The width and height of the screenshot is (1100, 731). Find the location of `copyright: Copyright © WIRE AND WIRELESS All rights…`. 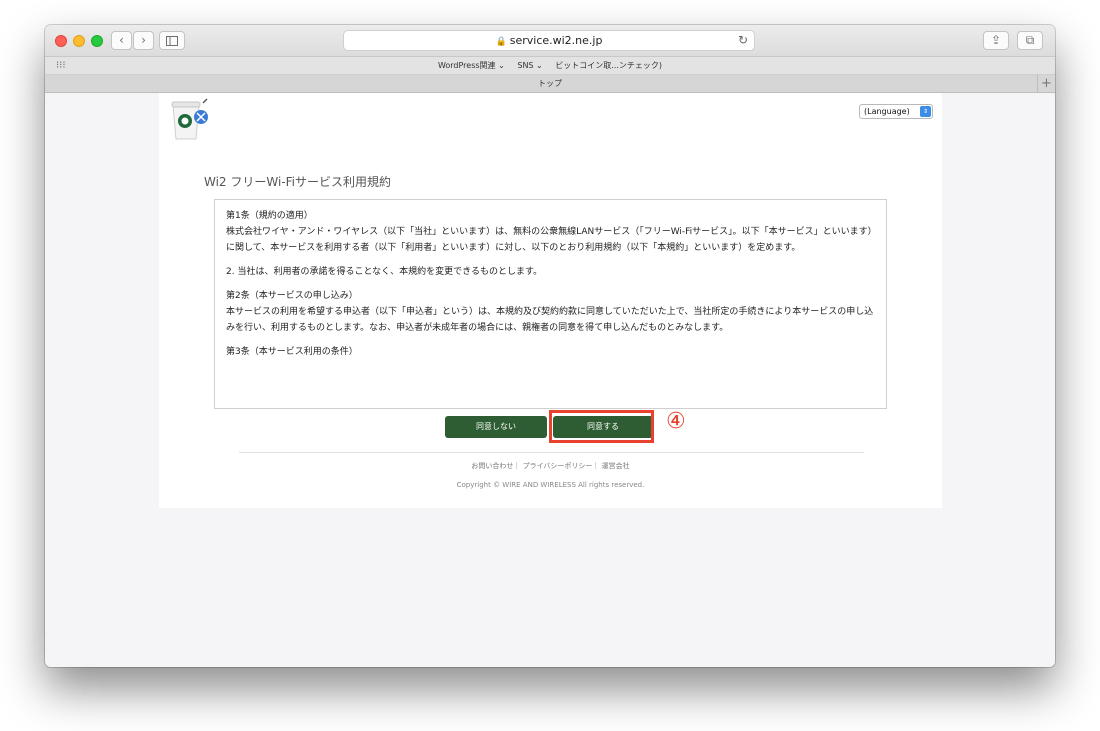

copyright: Copyright © WIRE AND WIRELESS All rights… is located at coordinates (550, 485).